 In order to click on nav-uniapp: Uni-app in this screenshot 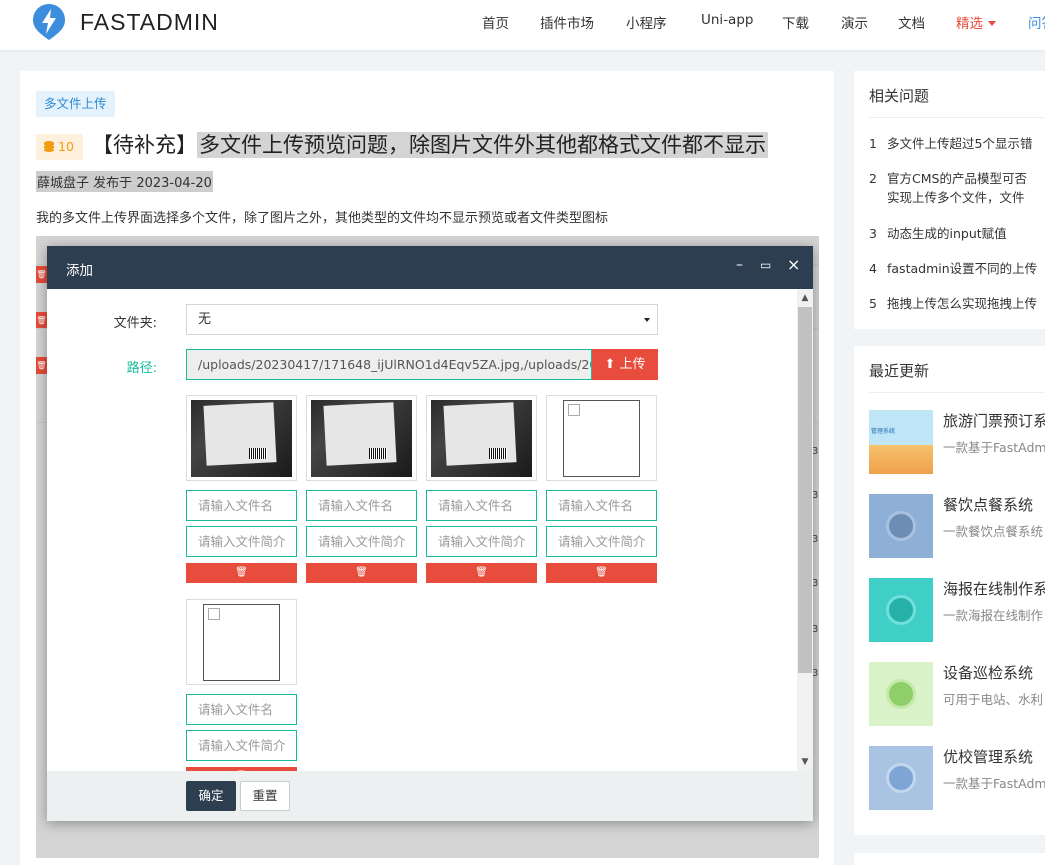, I will do `click(727, 20)`.